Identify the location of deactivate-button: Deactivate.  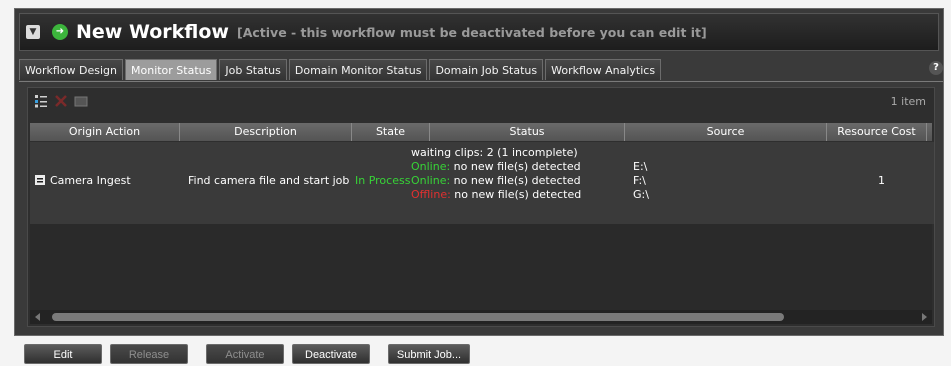
(331, 354).